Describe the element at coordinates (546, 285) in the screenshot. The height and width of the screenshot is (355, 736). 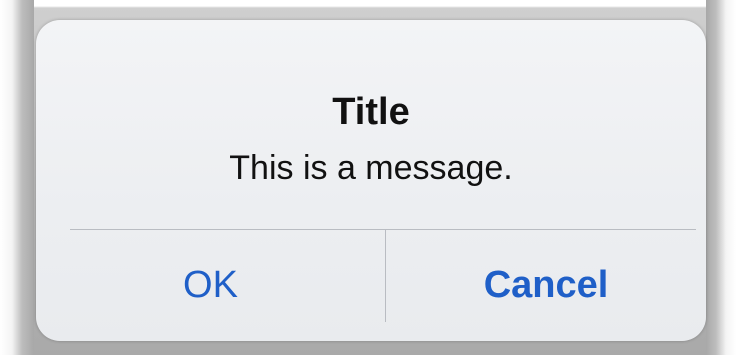
I see `cancel-button: Cancel` at that location.